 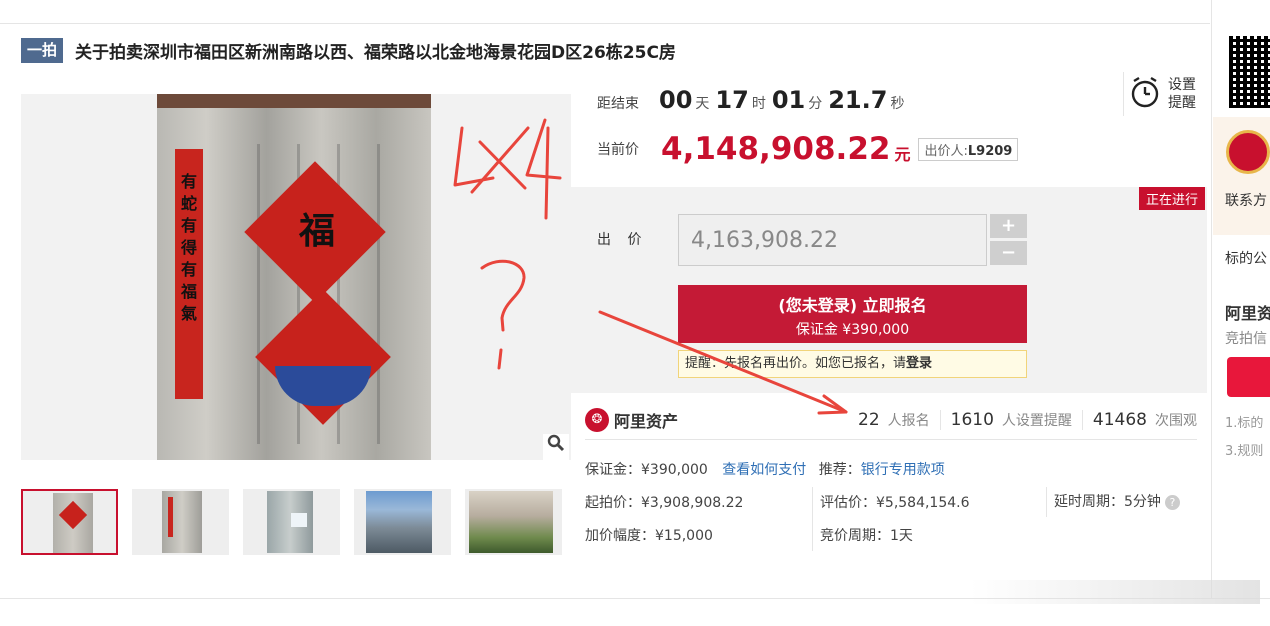 I want to click on set-reminder-button: 设置 提醒, so click(x=1165, y=94).